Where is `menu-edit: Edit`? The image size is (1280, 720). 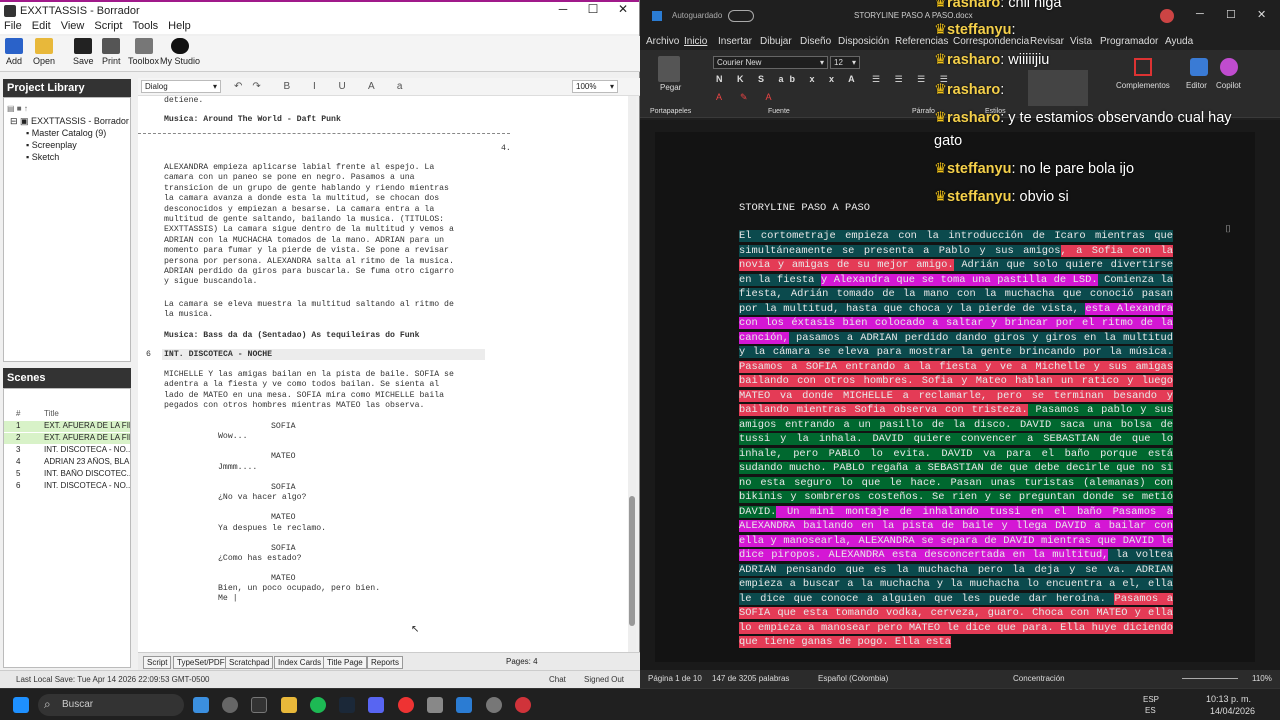
menu-edit: Edit is located at coordinates (41, 27).